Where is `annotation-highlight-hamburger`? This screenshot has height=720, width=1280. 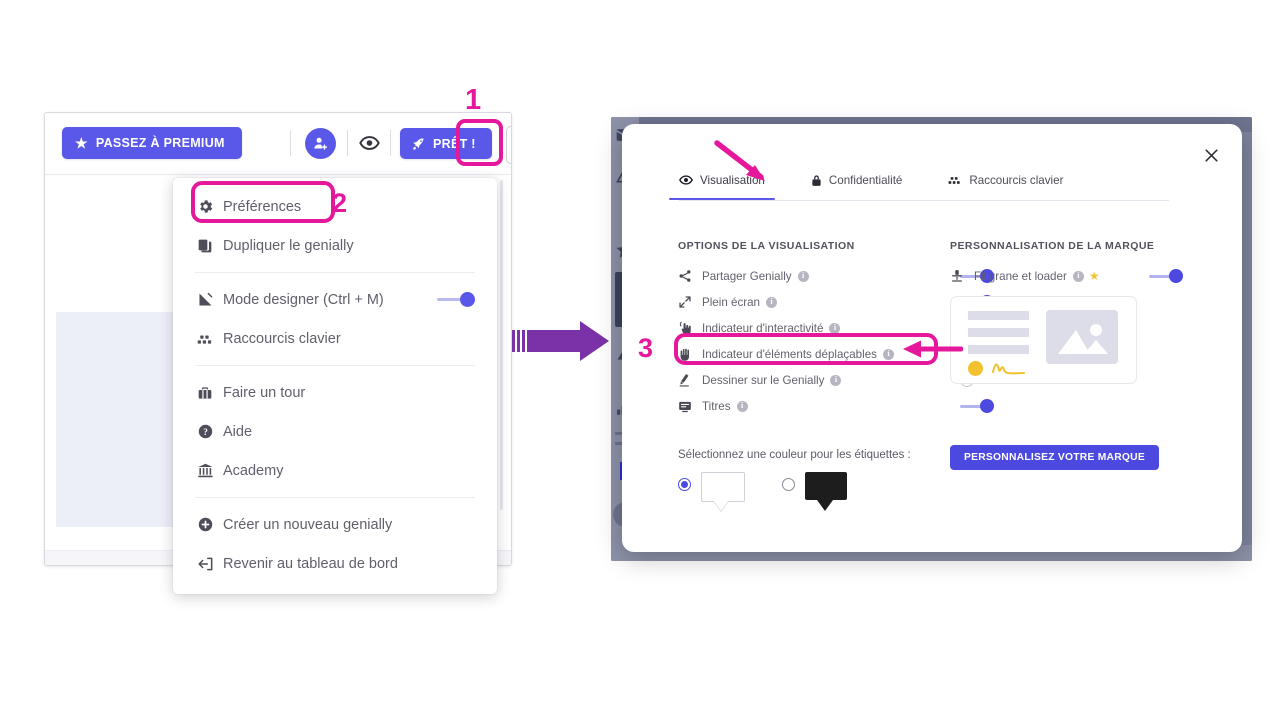 annotation-highlight-hamburger is located at coordinates (479, 142).